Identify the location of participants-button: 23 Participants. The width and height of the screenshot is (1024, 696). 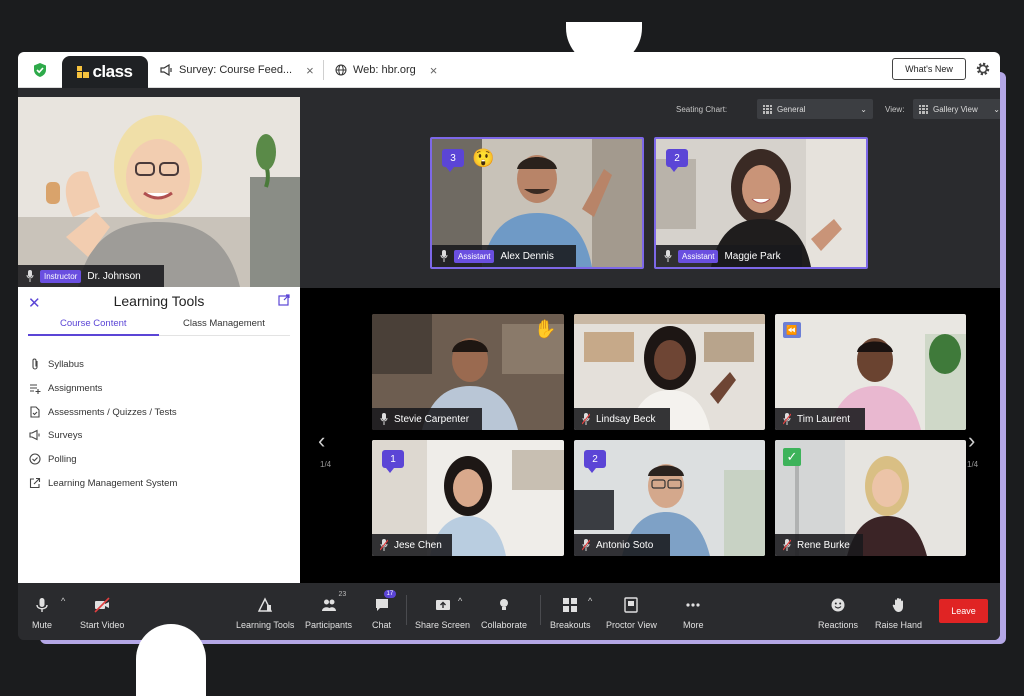
(328, 610).